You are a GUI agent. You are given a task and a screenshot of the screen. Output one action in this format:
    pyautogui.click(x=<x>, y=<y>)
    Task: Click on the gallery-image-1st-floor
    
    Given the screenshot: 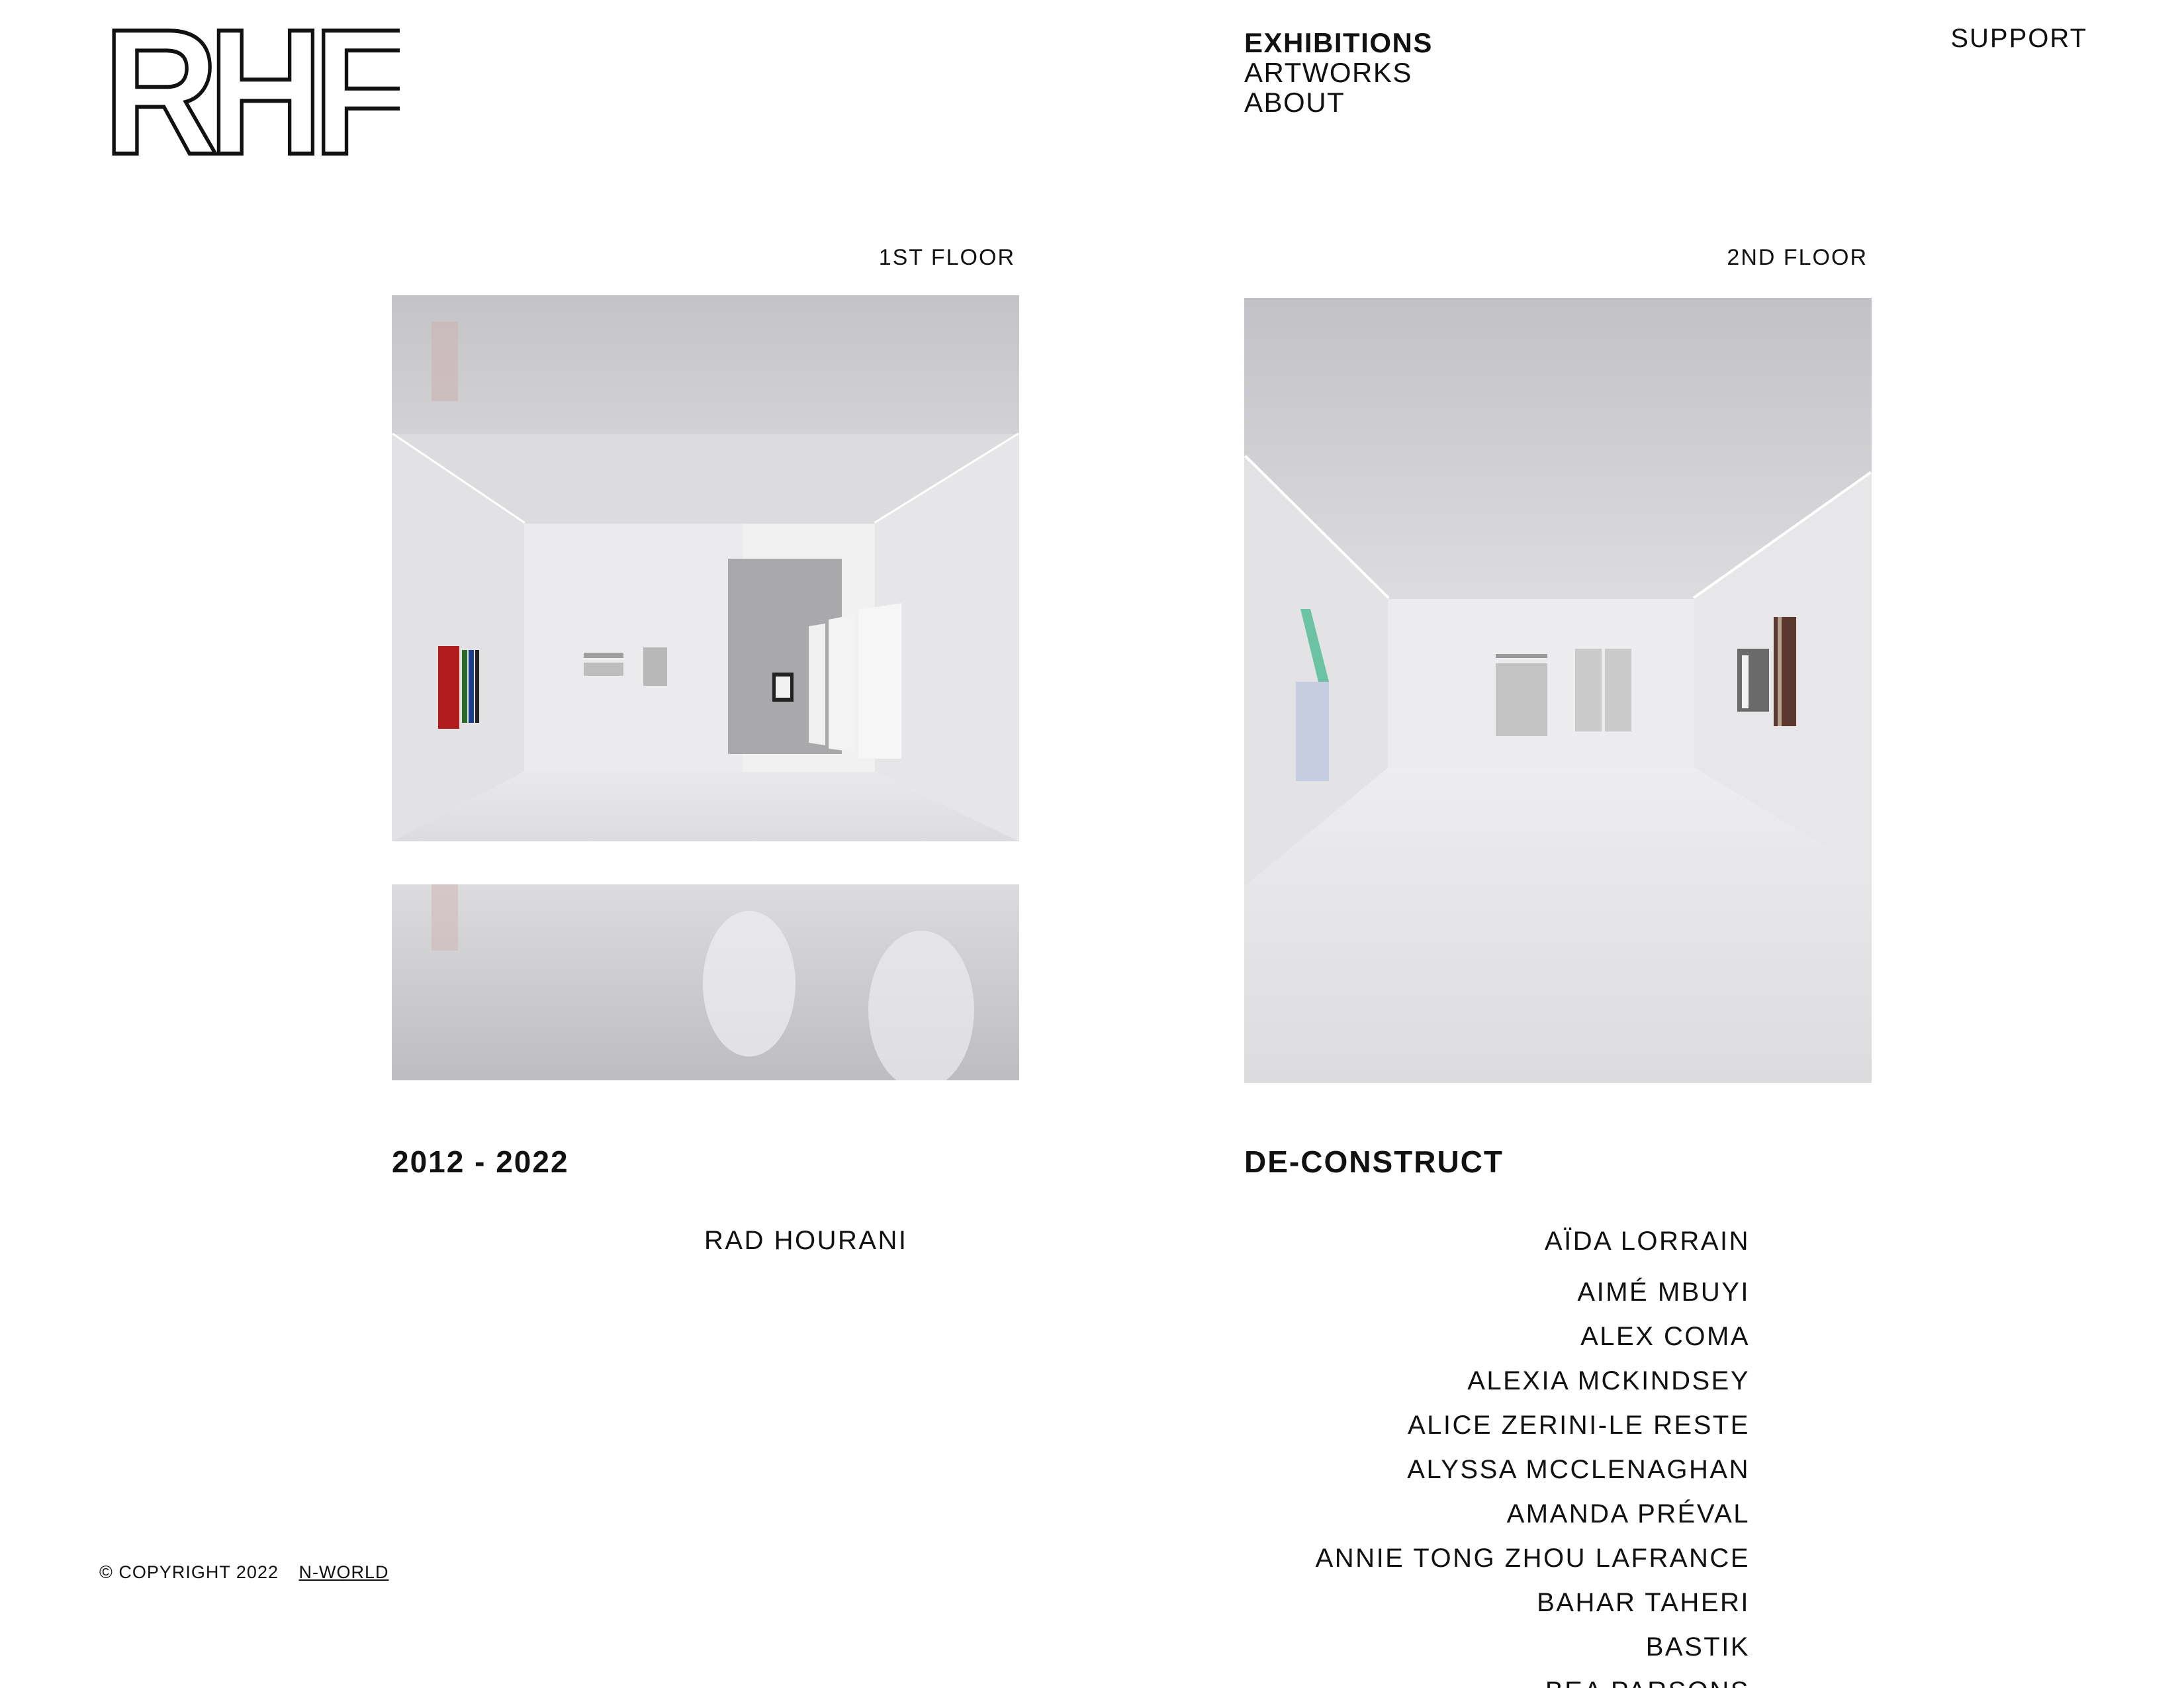 What is the action you would take?
    pyautogui.click(x=705, y=687)
    